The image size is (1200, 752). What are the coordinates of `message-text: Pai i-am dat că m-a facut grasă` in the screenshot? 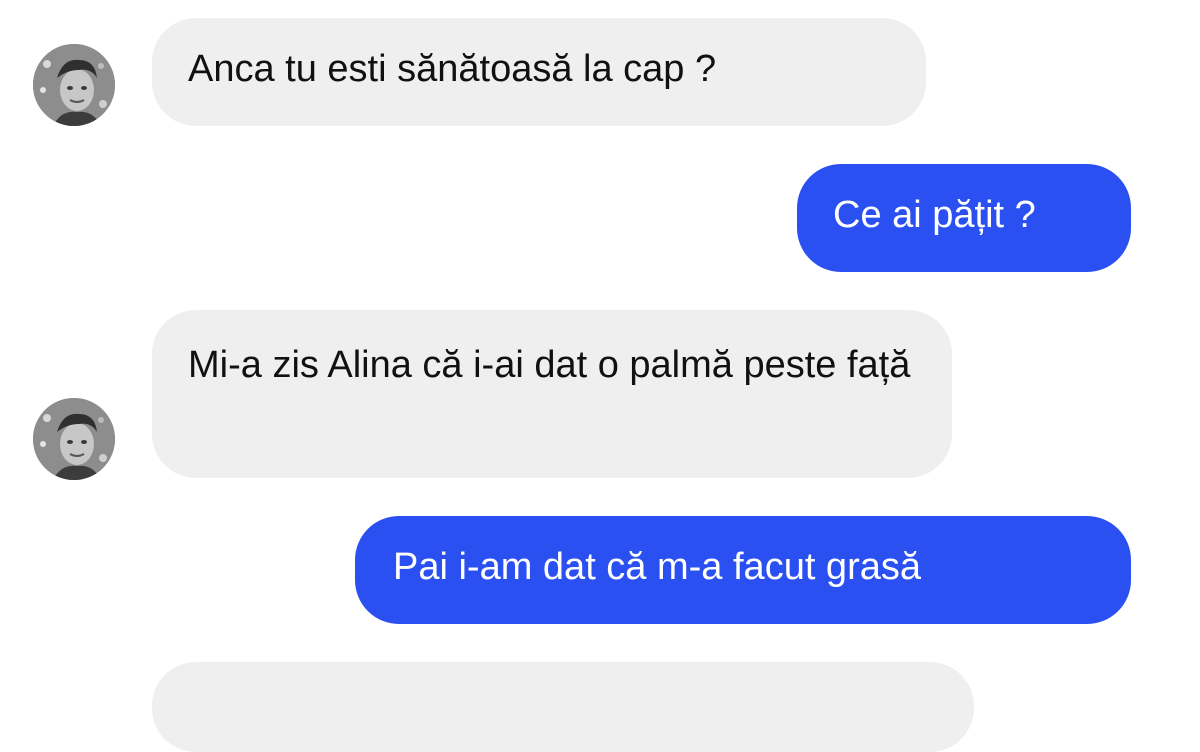 It's located at (657, 567).